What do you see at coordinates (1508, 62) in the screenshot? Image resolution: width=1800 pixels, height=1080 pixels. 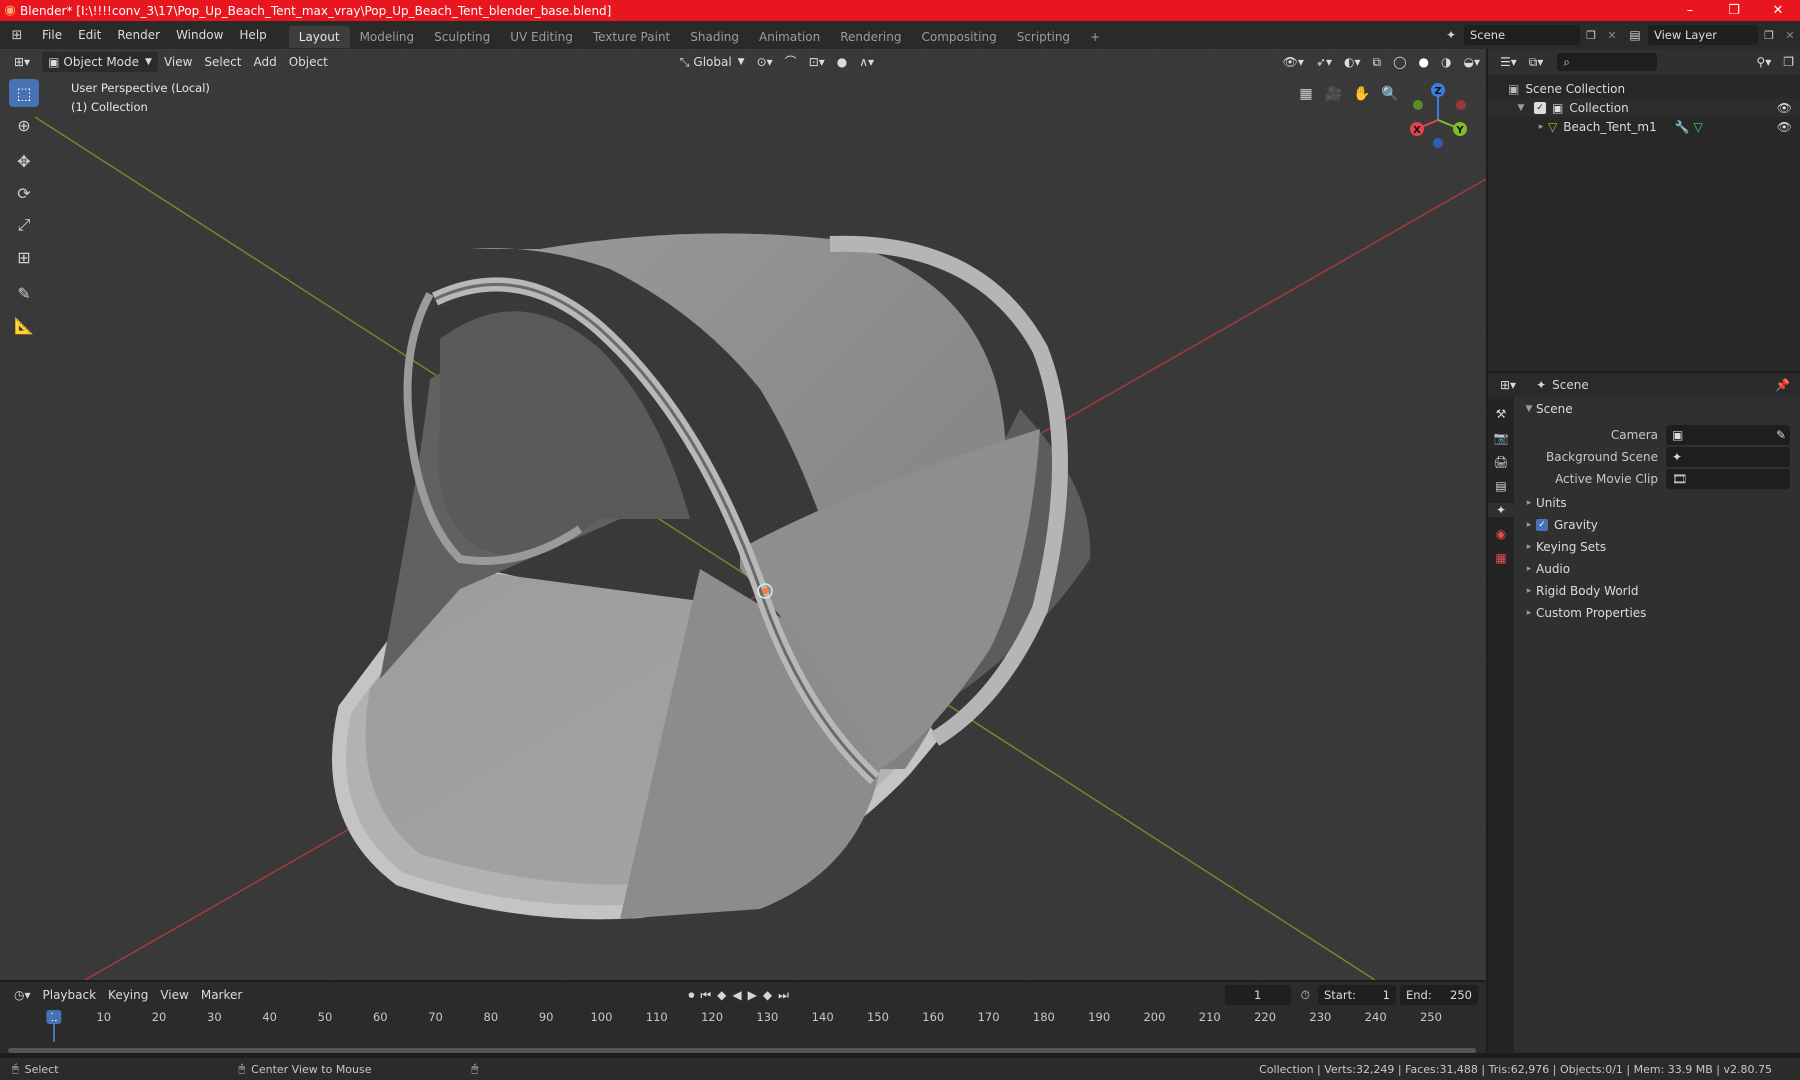 I see `outliner-editor-icon: ☰▾` at bounding box center [1508, 62].